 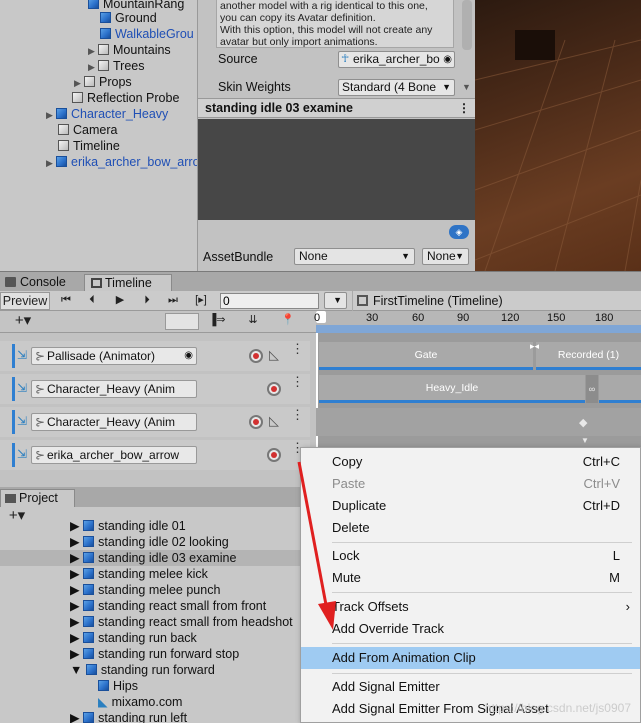 I want to click on annotation-arrow, so click(x=316, y=545).